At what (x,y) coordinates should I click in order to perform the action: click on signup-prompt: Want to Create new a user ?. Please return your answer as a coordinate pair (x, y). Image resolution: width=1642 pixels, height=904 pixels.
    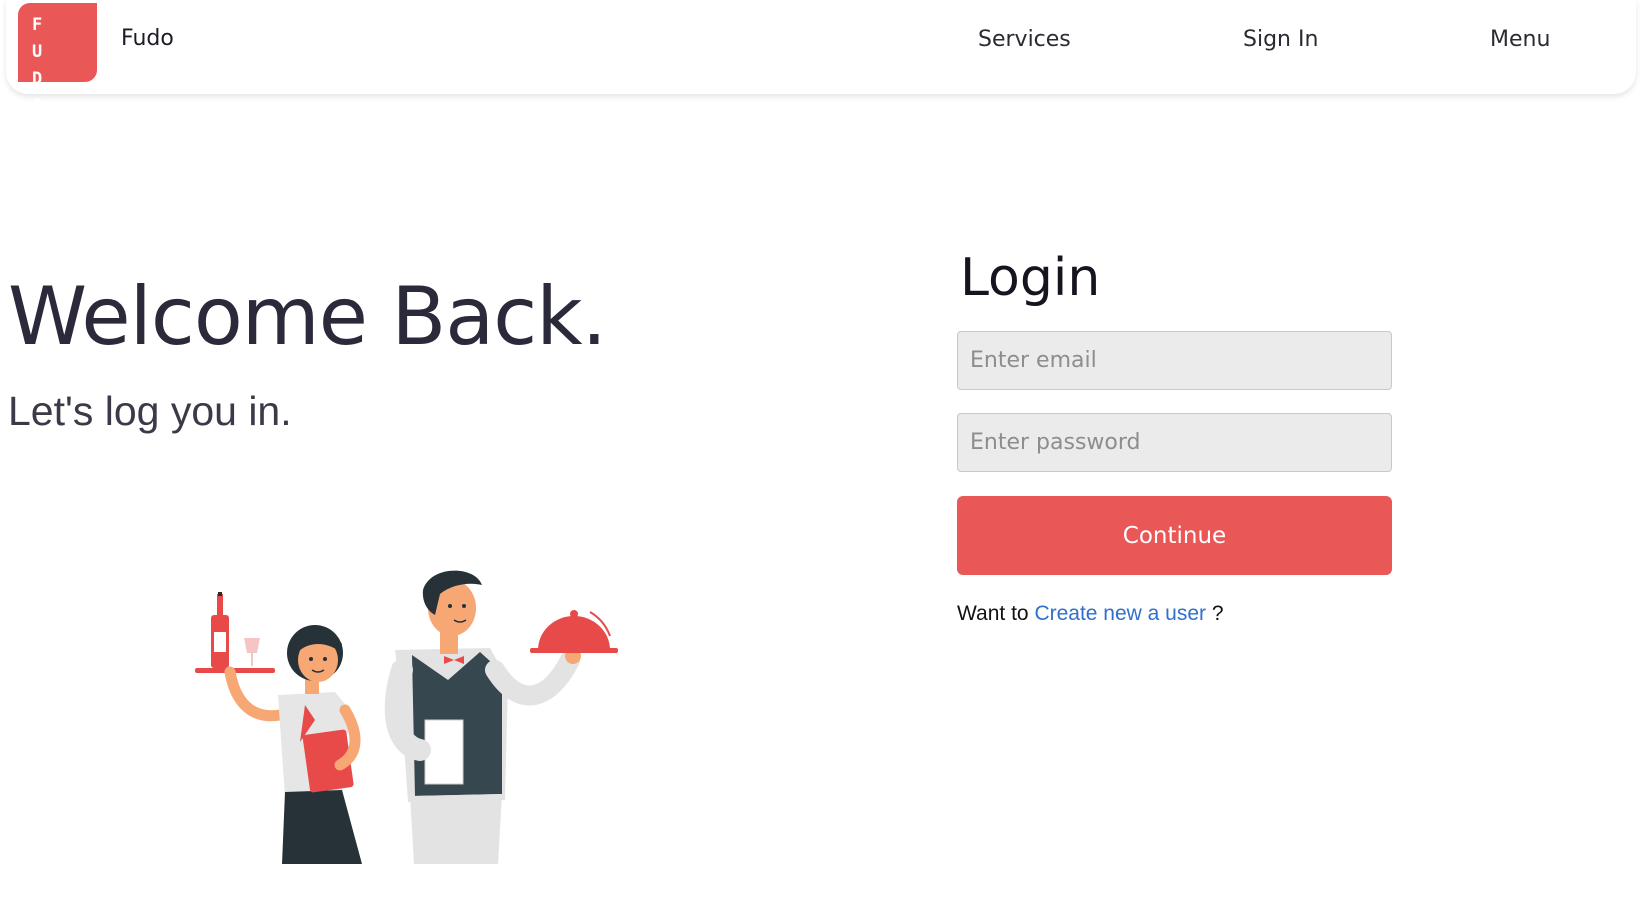
    Looking at the image, I should click on (1090, 614).